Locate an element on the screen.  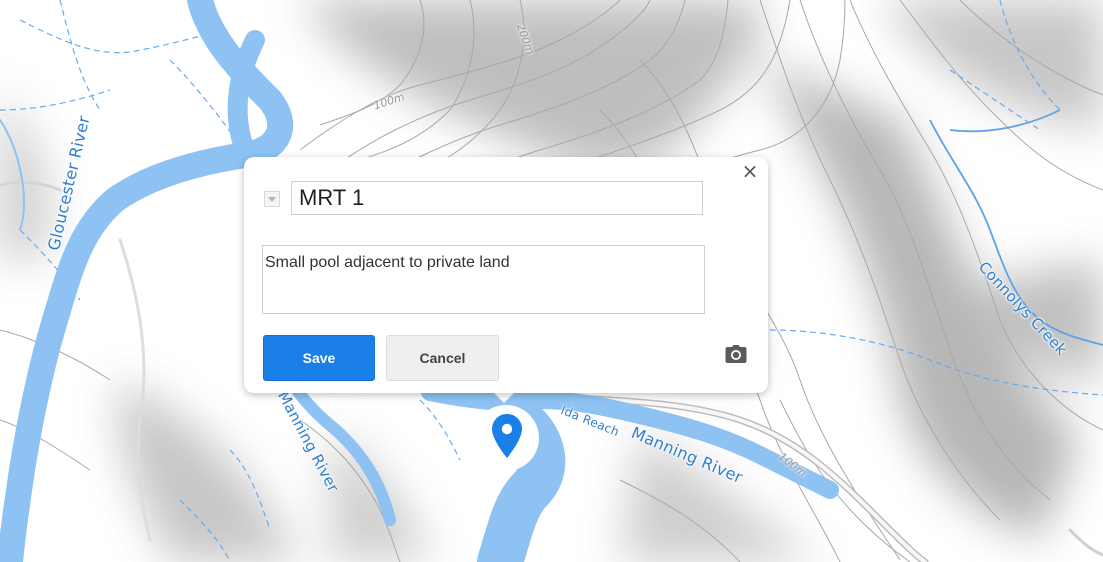
close-button: × is located at coordinates (750, 171).